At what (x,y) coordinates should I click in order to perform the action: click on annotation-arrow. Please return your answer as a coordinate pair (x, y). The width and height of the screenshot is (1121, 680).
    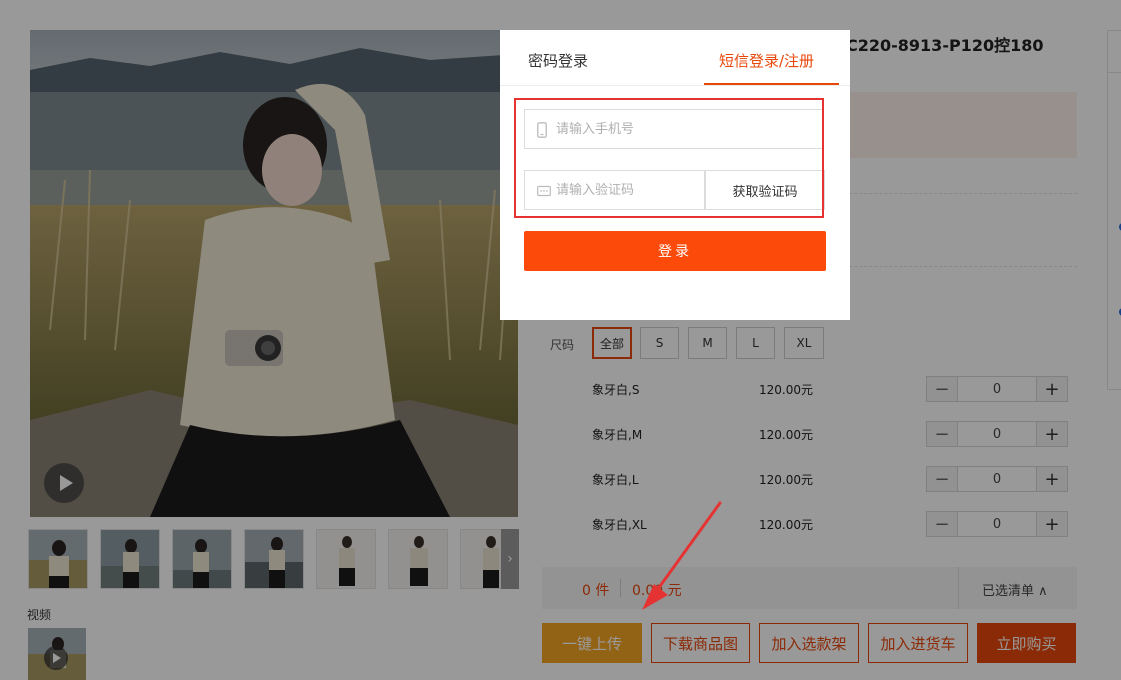
    Looking at the image, I should click on (682, 555).